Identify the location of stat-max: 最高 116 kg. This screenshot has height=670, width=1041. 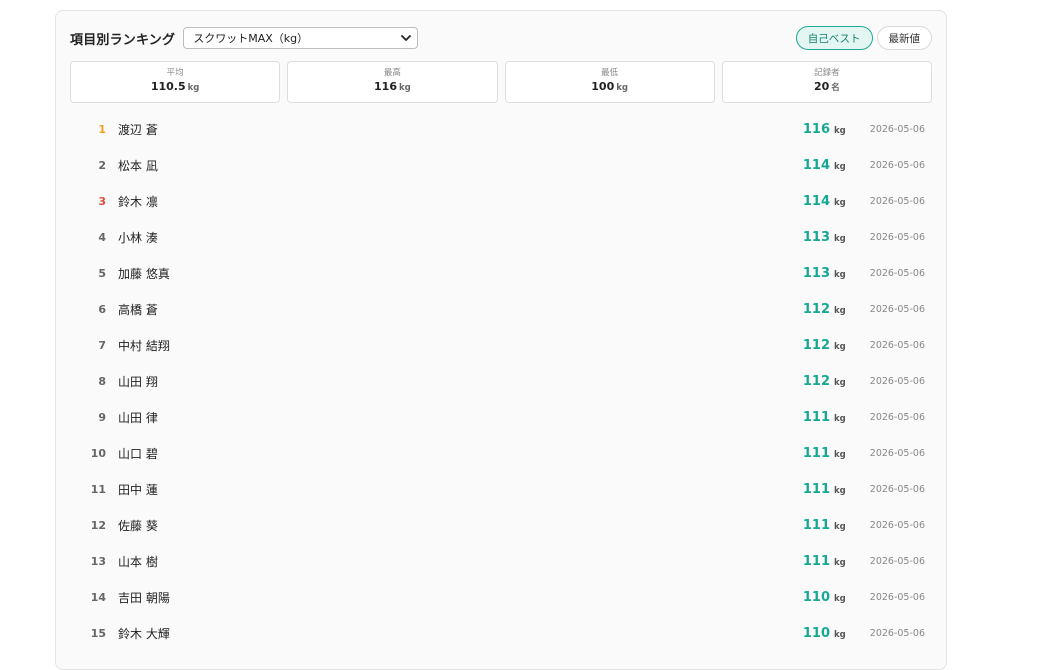
(392, 82).